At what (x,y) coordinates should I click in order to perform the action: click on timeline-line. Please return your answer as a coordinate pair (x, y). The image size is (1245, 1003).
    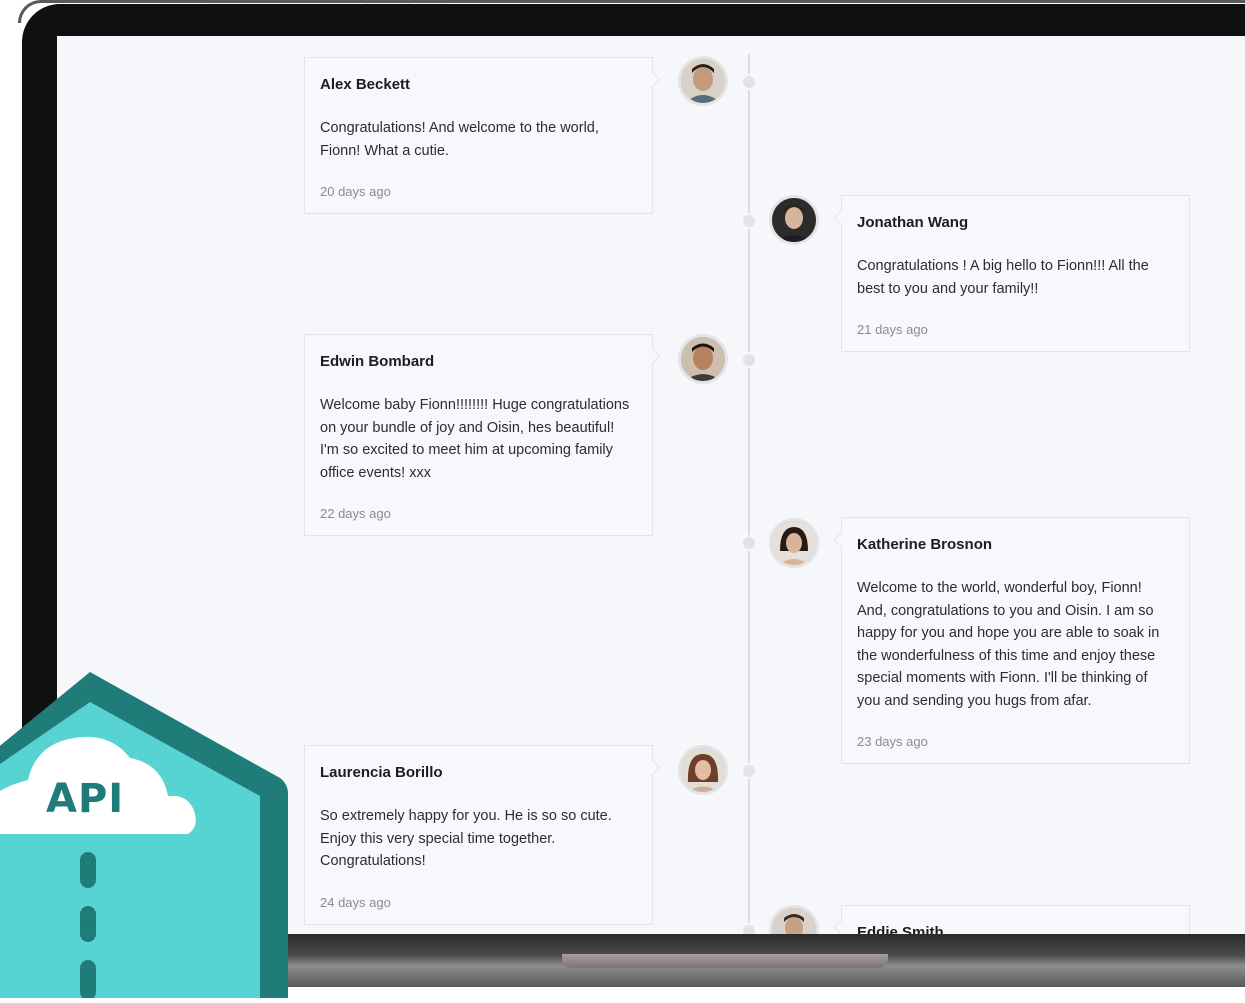
    Looking at the image, I should click on (749, 494).